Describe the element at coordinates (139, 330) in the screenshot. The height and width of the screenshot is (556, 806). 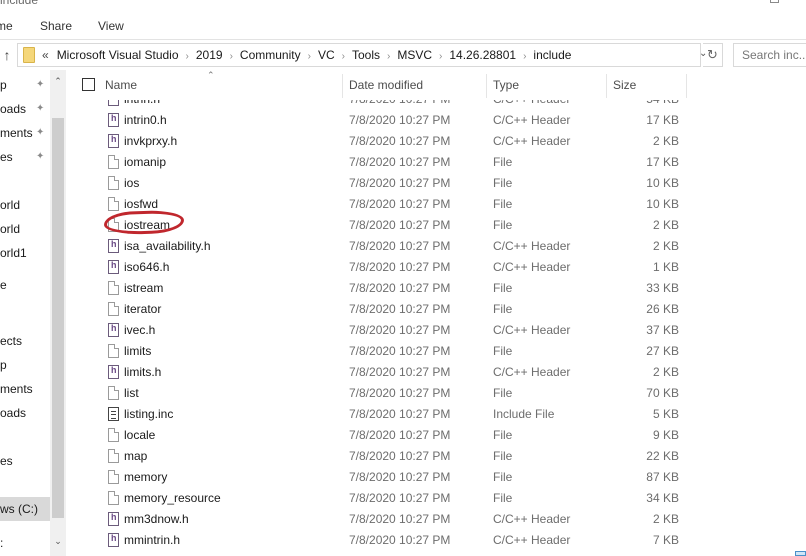
I see `file-name: ivec.h` at that location.